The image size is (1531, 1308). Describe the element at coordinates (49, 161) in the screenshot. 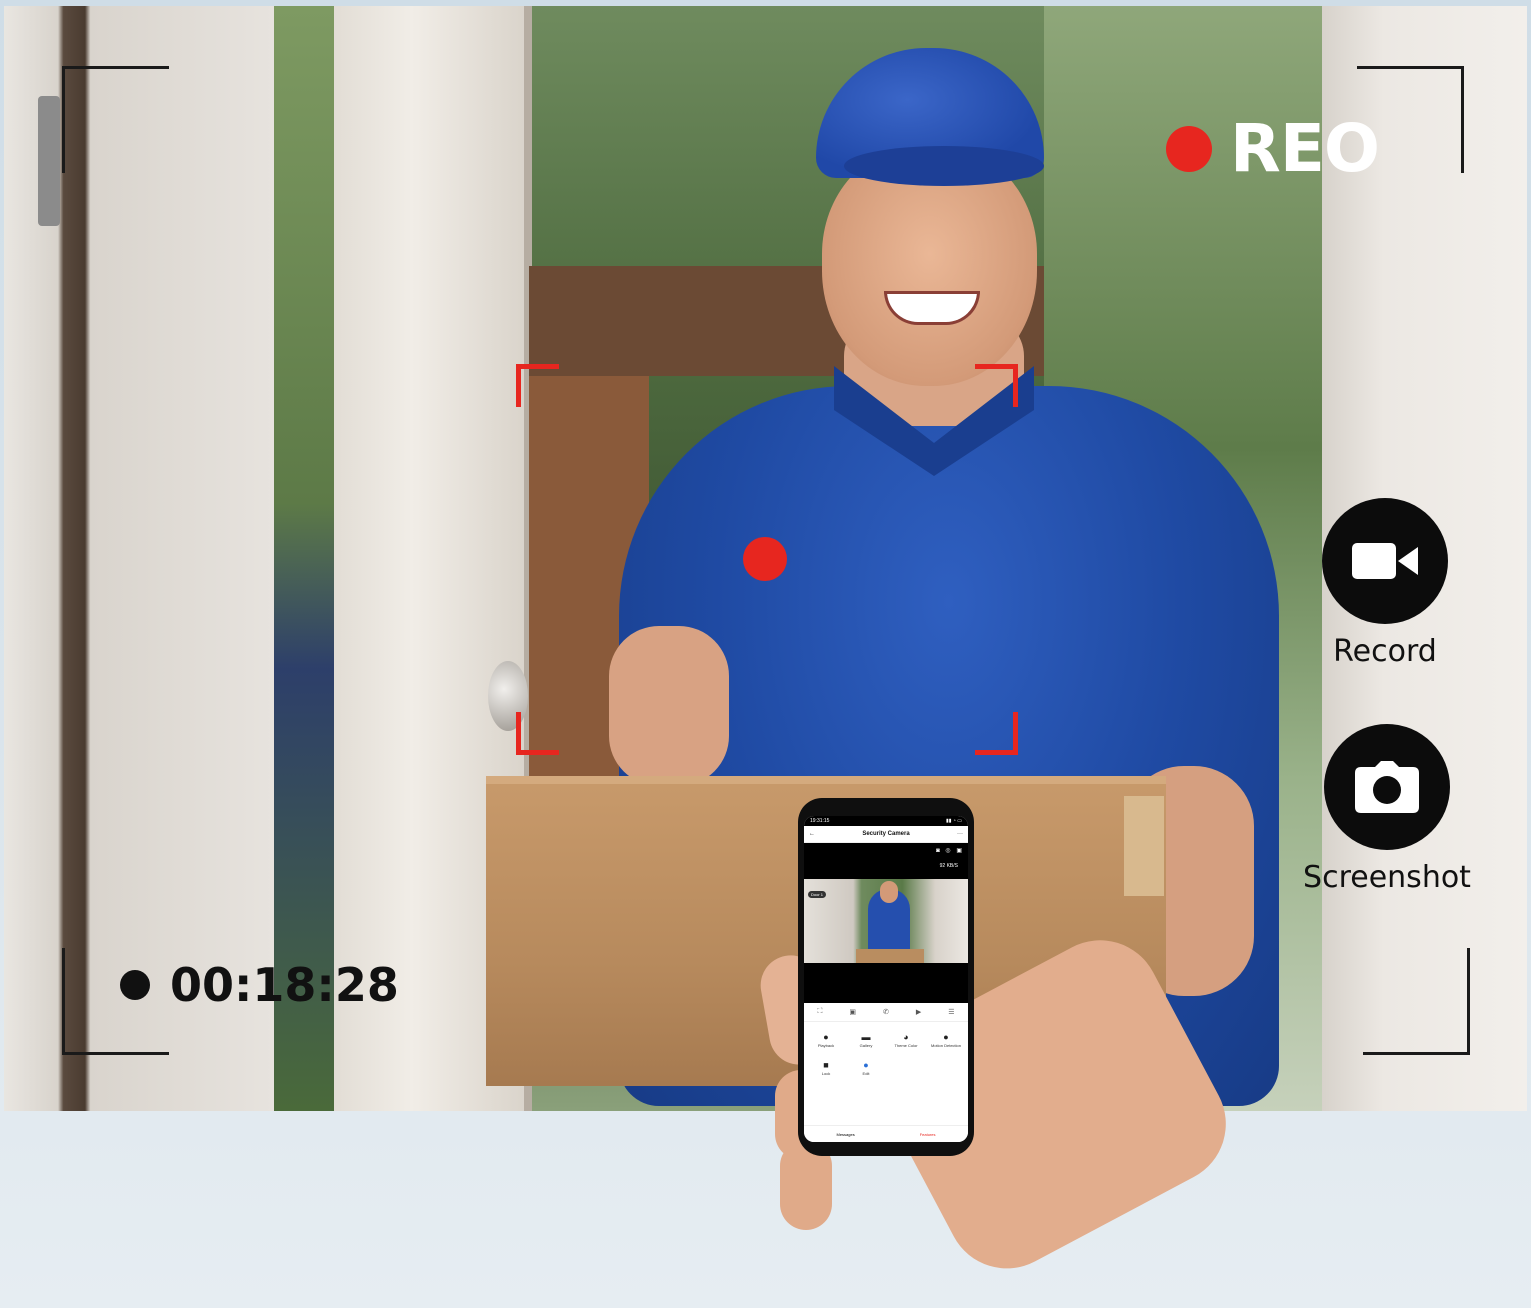

I see `door-hinge` at that location.